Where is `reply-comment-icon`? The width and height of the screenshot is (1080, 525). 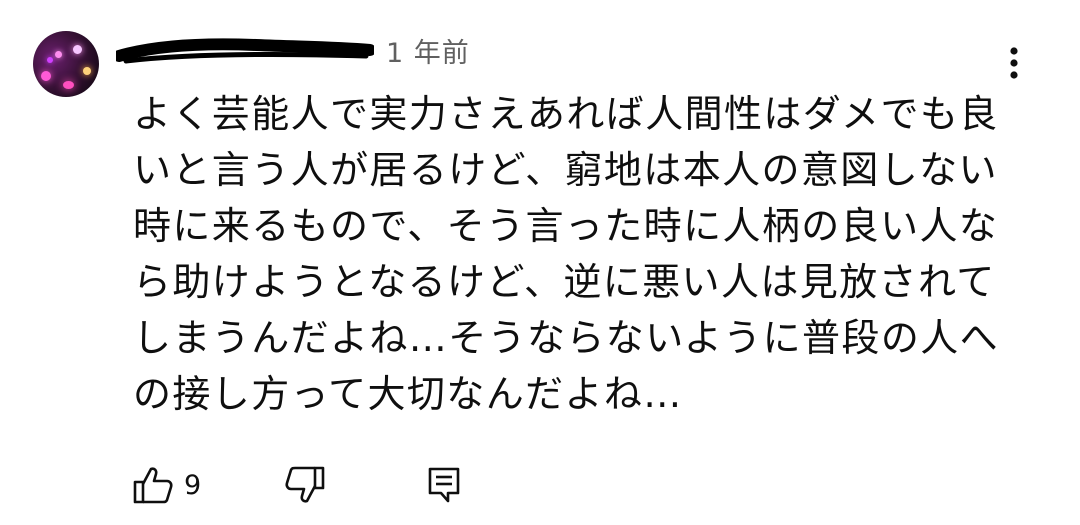 reply-comment-icon is located at coordinates (444, 485).